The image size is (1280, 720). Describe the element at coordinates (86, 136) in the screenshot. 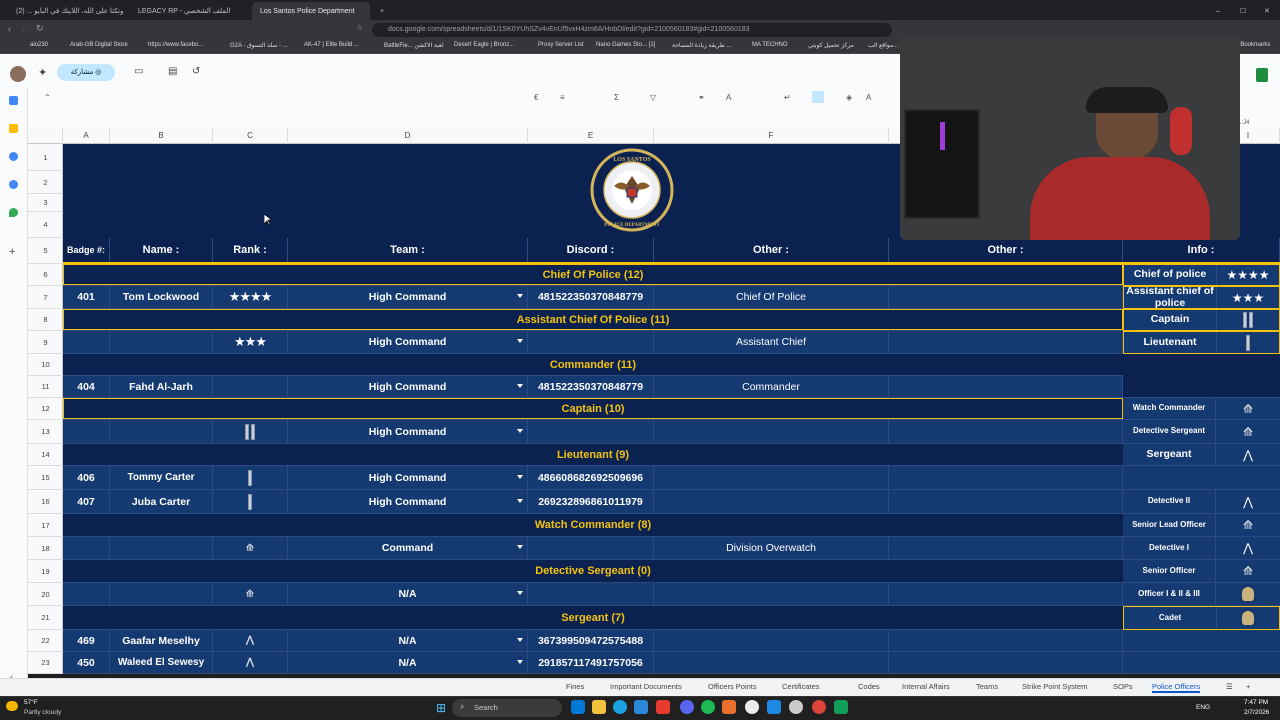

I see `column-header: A` at that location.